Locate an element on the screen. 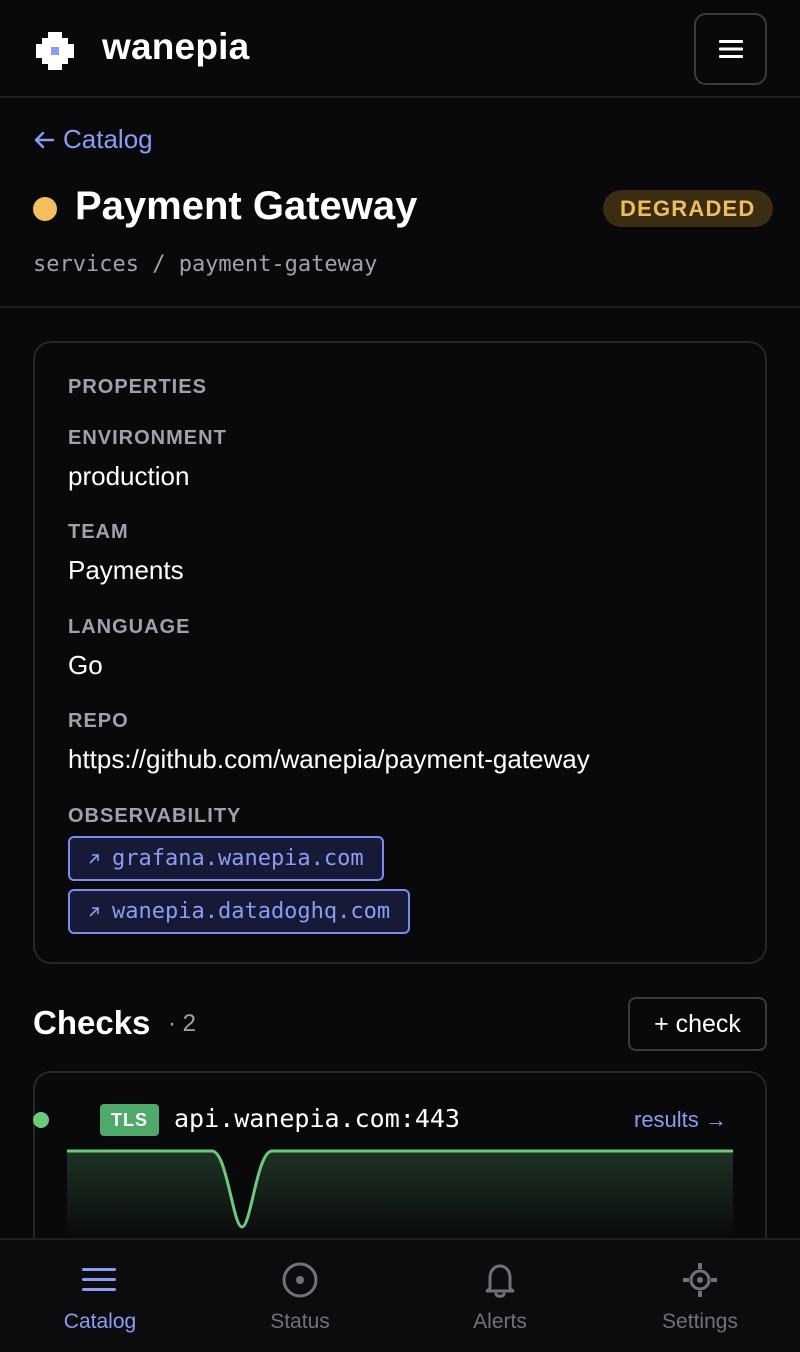  team-value: Payments is located at coordinates (126, 570).